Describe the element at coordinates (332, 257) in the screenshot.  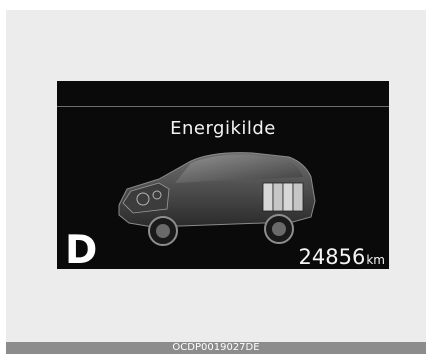
I see `odometer-value: 24856` at that location.